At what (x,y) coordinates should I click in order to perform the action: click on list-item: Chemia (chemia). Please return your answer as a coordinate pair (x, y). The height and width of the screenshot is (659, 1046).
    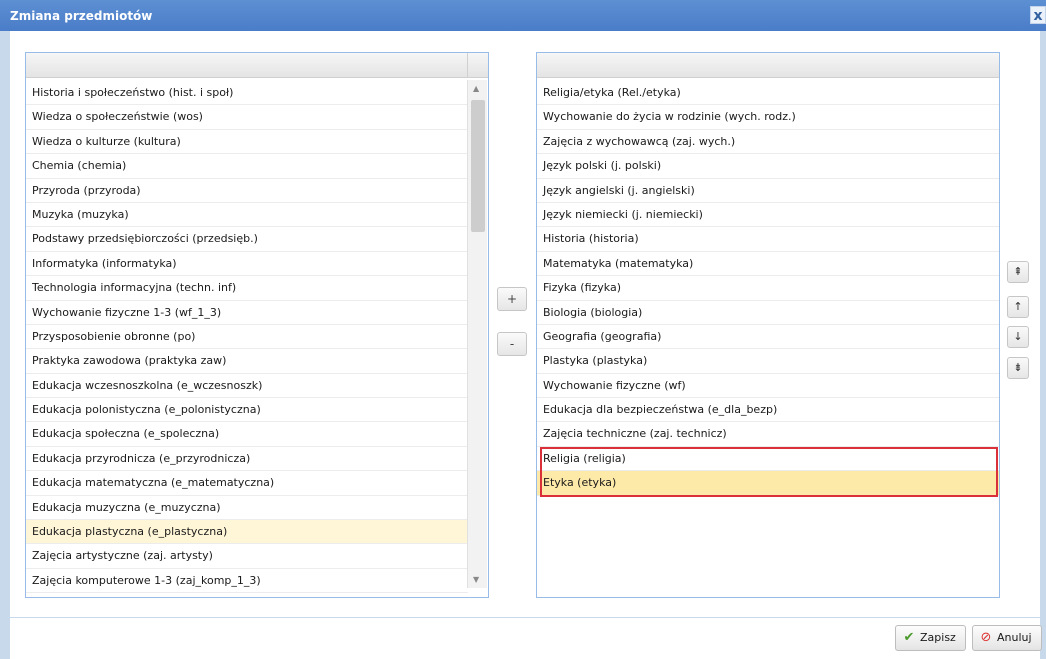
    Looking at the image, I should click on (247, 166).